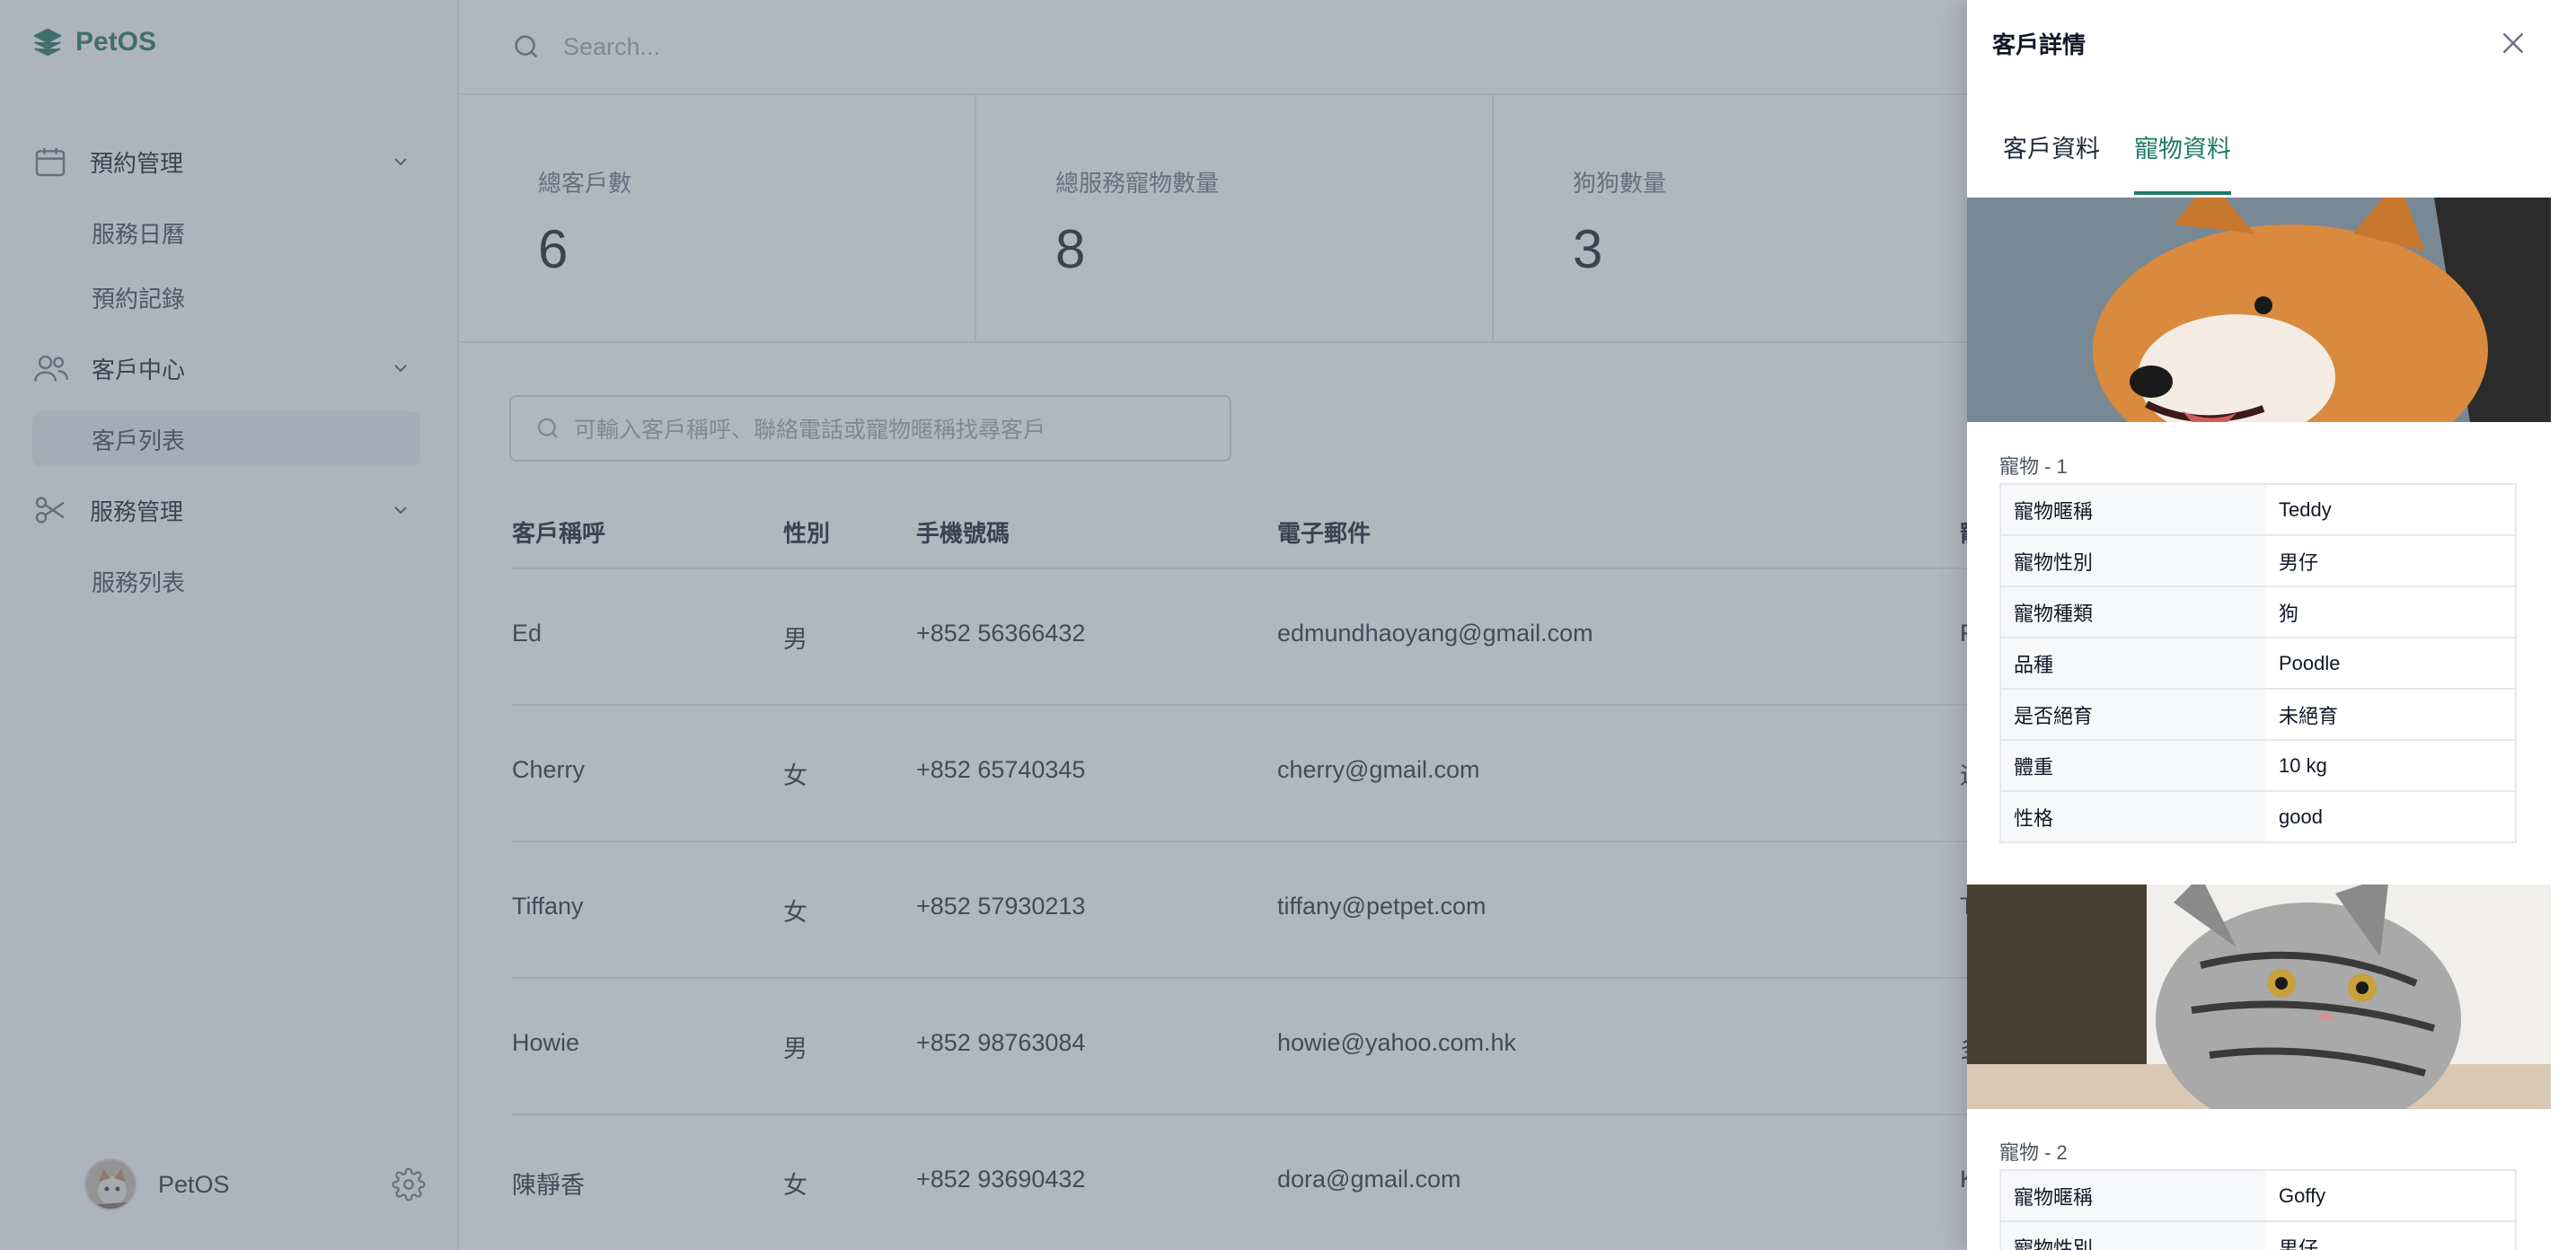 This screenshot has width=2576, height=1250. Describe the element at coordinates (2033, 1152) in the screenshot. I see `pet-label: 寵物 - 2` at that location.